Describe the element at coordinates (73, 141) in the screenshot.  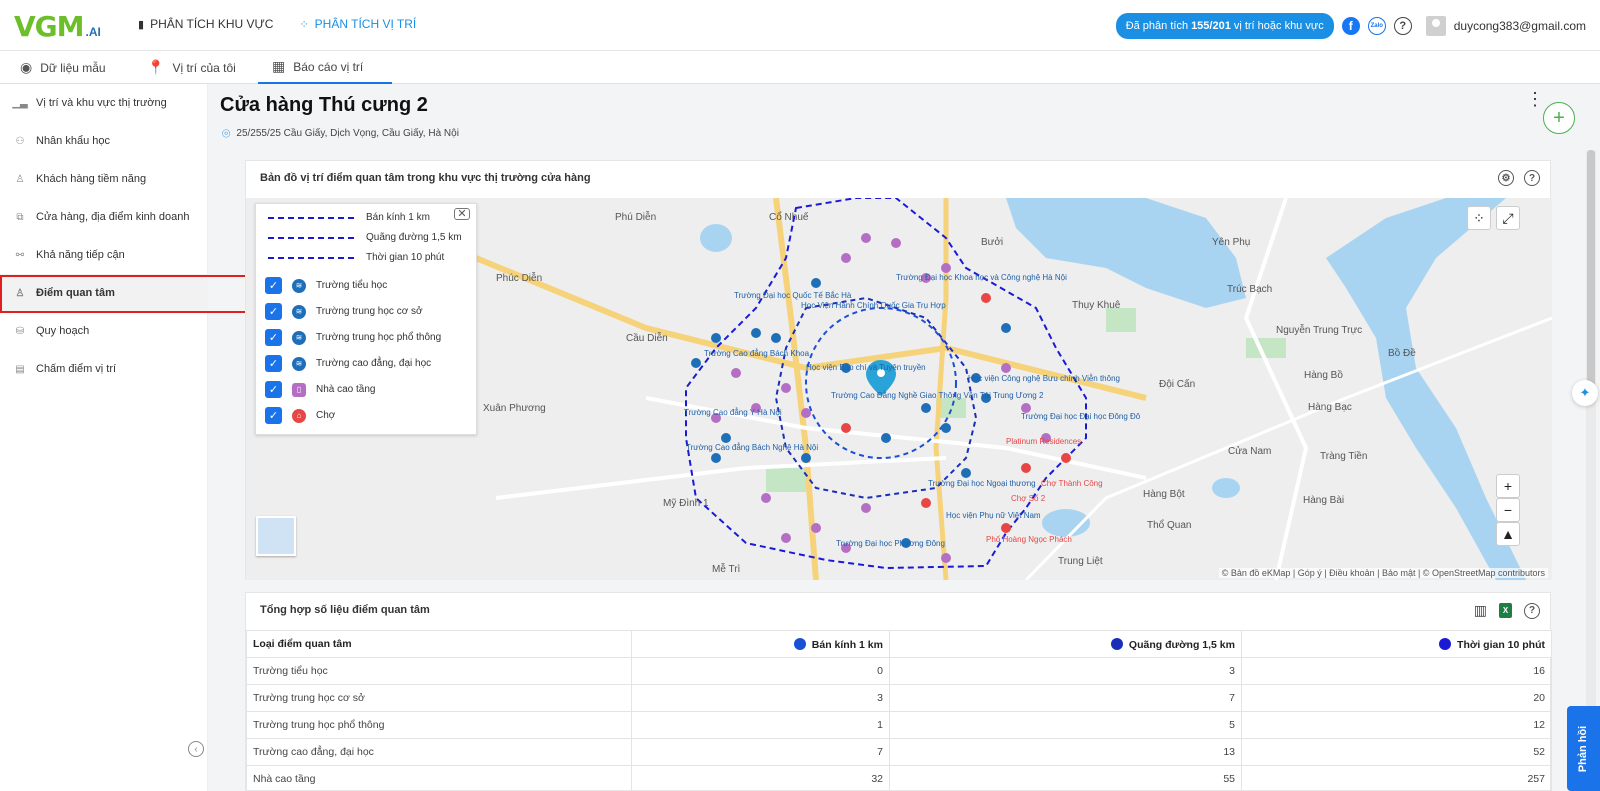
I see `sidebar-item-label: Nhân khẩu học` at that location.